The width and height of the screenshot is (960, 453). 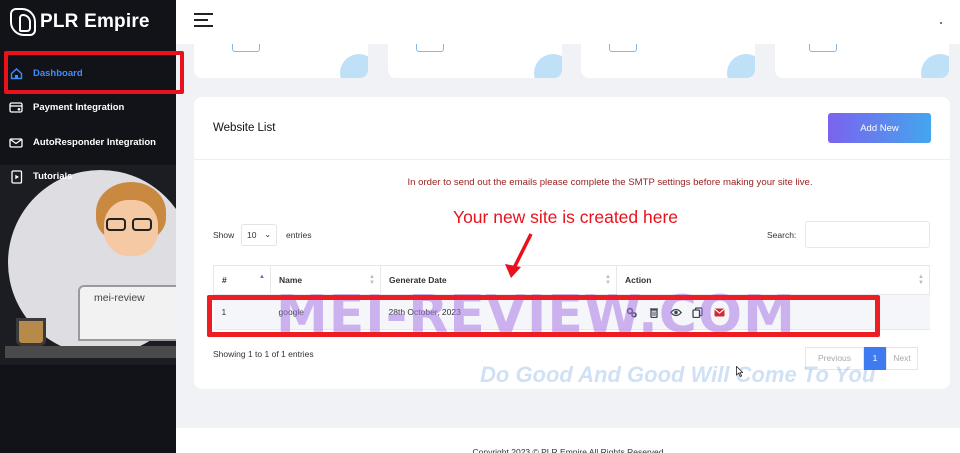 What do you see at coordinates (53, 177) in the screenshot?
I see `sidebar-item-label: Tutorials` at bounding box center [53, 177].